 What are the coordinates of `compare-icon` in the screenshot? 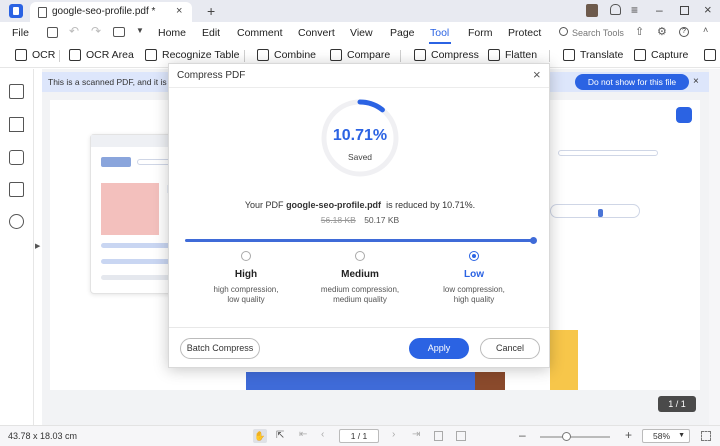 It's located at (336, 55).